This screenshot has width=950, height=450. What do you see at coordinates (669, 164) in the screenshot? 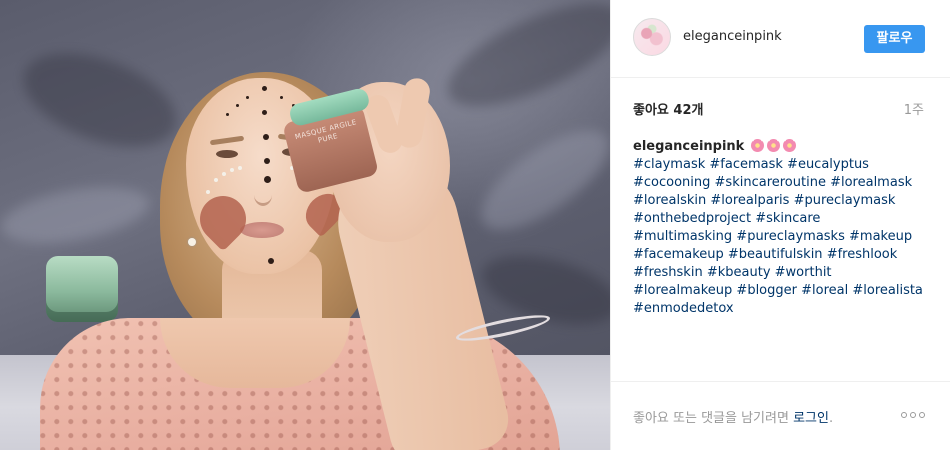
I see `hashtag-link: #claymask` at bounding box center [669, 164].